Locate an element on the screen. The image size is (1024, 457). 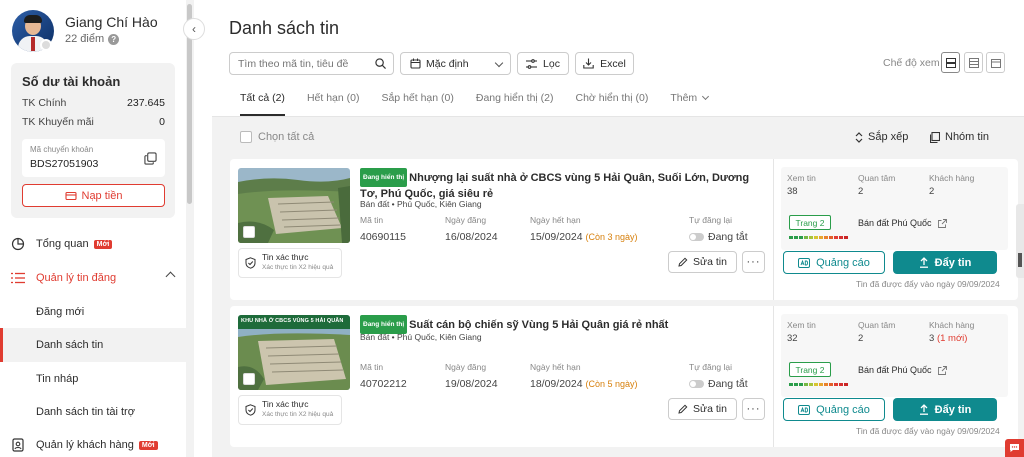
select-all-label: Chọn tất cả is located at coordinates (286, 137).